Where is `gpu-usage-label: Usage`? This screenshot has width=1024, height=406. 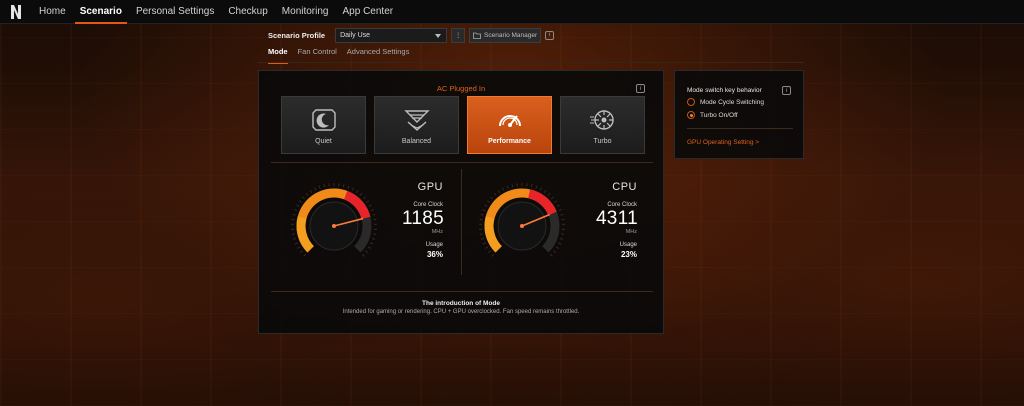
gpu-usage-label: Usage is located at coordinates (434, 245).